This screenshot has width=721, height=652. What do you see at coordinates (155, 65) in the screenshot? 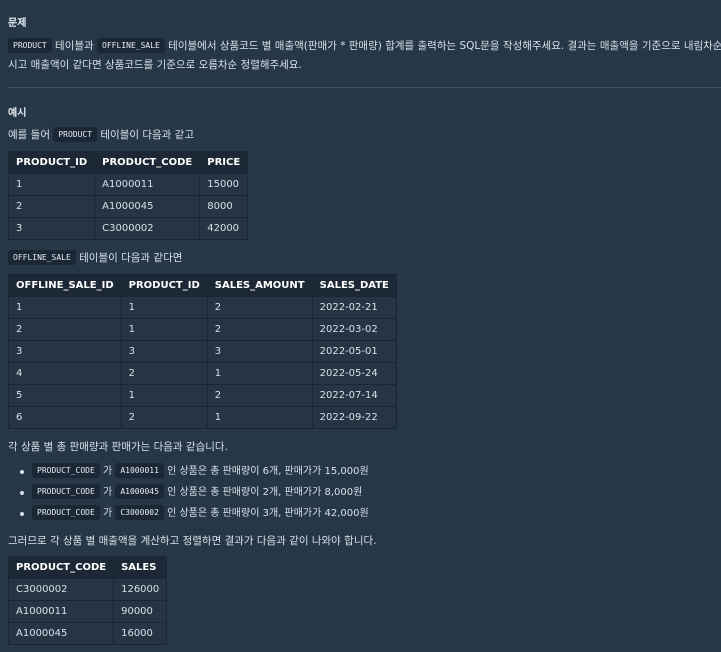
I see `problem-line-2: 시고 매출액이 같다면 상품코드를 기준으로 오름차순 정렬해주세요.` at bounding box center [155, 65].